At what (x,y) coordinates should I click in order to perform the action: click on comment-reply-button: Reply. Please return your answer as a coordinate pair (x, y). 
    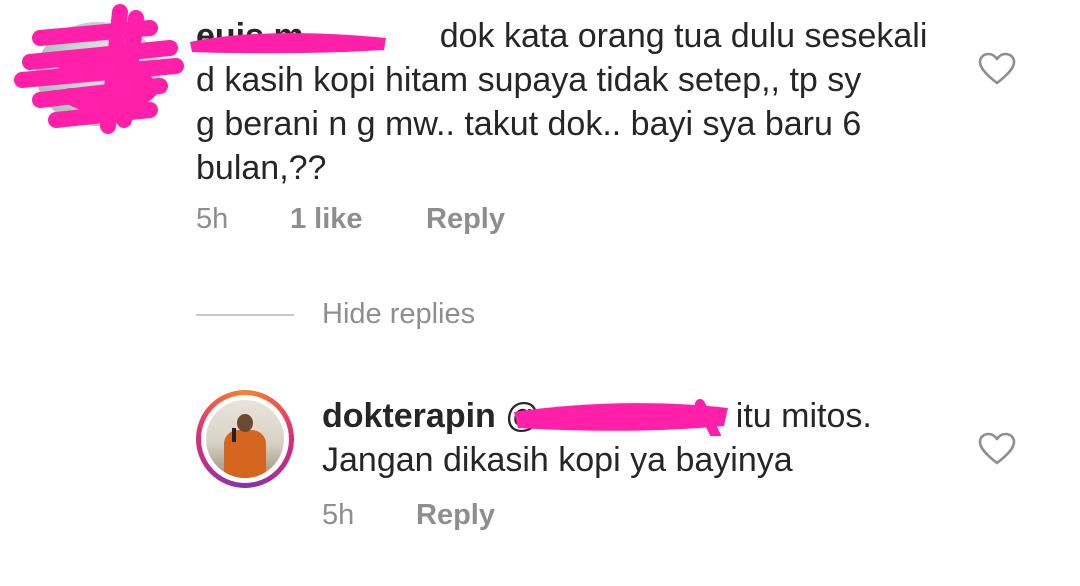
    Looking at the image, I should click on (465, 219).